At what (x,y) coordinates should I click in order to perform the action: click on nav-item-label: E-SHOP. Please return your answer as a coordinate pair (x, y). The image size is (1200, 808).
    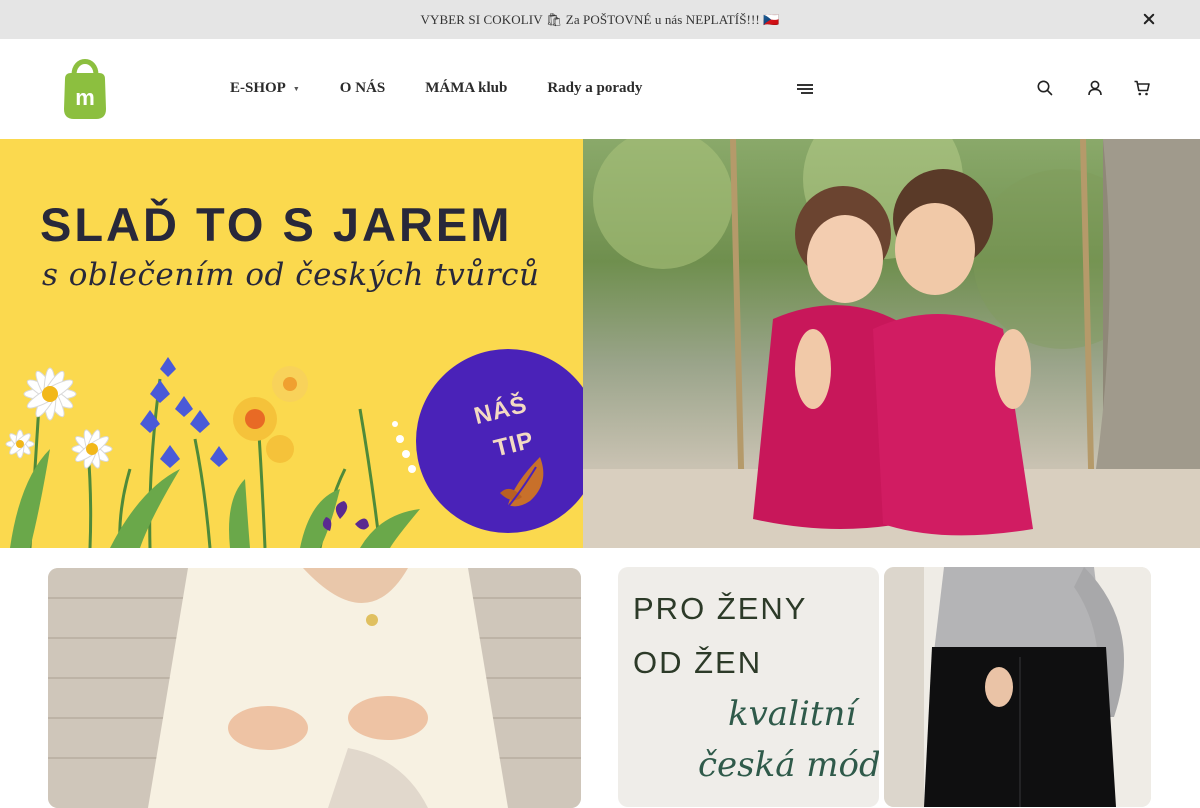
    Looking at the image, I should click on (258, 88).